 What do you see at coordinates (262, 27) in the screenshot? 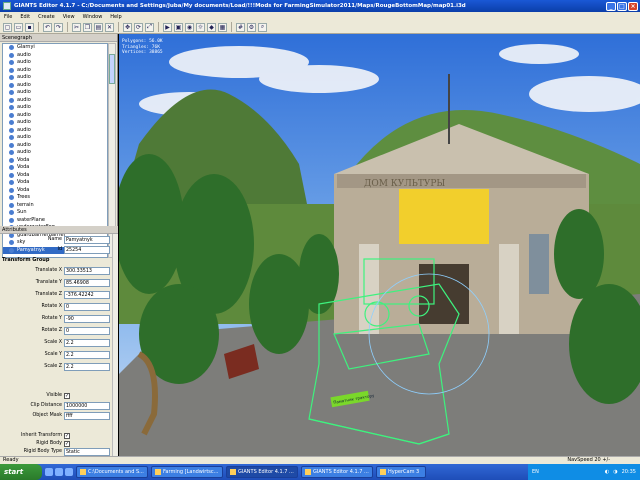
I see `zoom-icon: ⌕` at bounding box center [262, 27].